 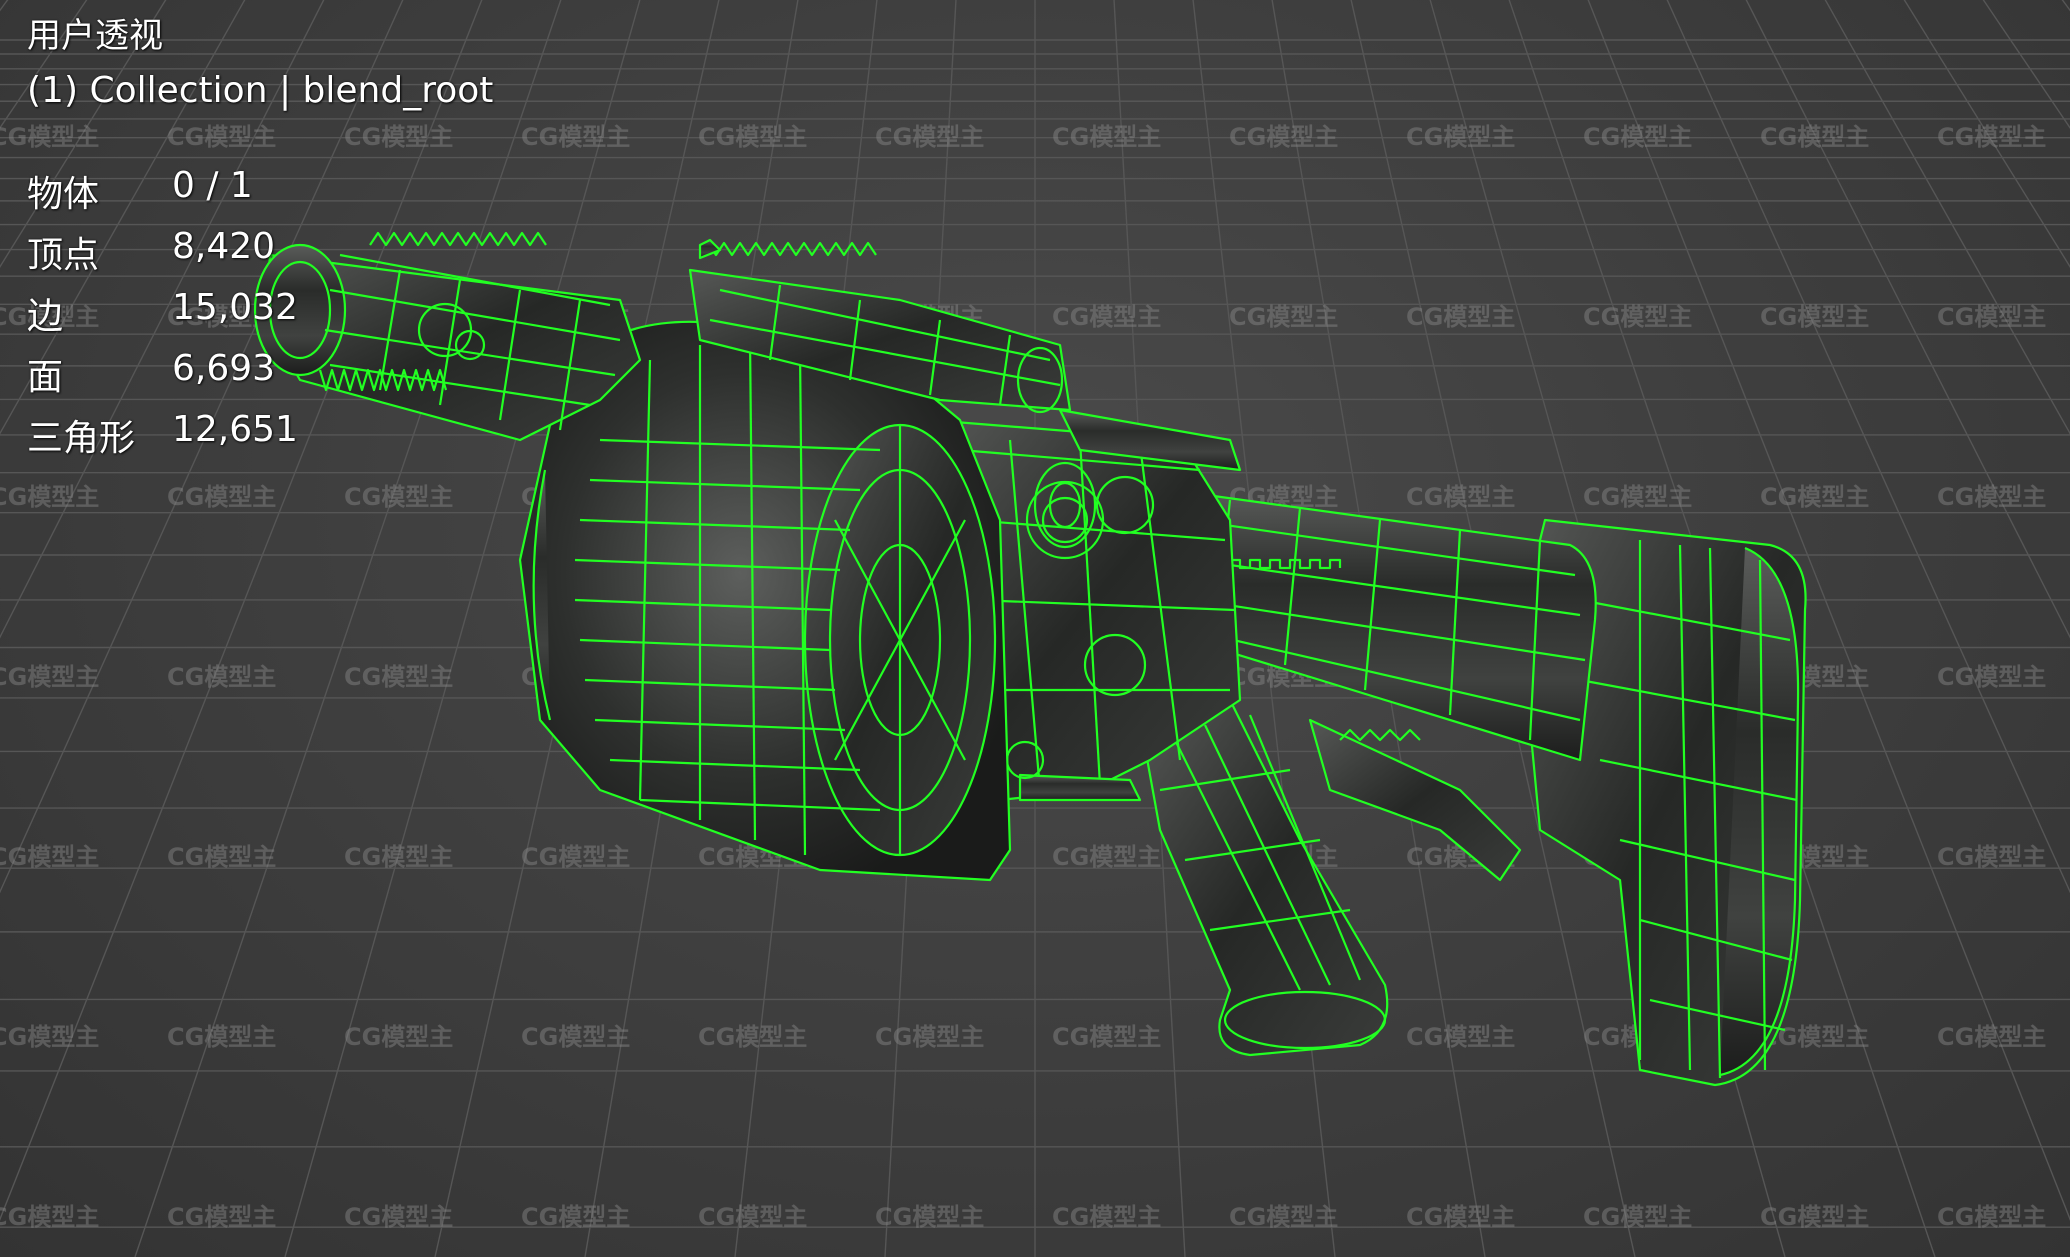 I want to click on stat-value: 15,032, so click(x=235, y=307).